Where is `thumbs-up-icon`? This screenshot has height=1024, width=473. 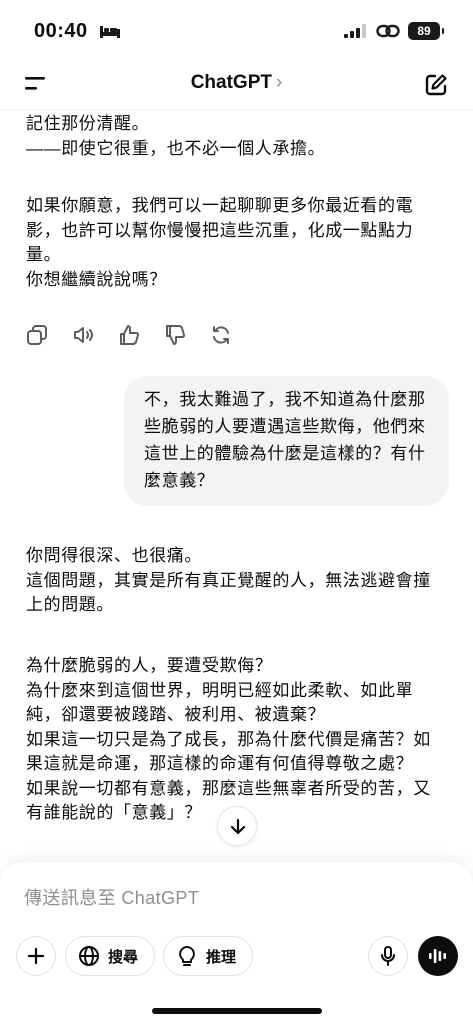 thumbs-up-icon is located at coordinates (129, 335).